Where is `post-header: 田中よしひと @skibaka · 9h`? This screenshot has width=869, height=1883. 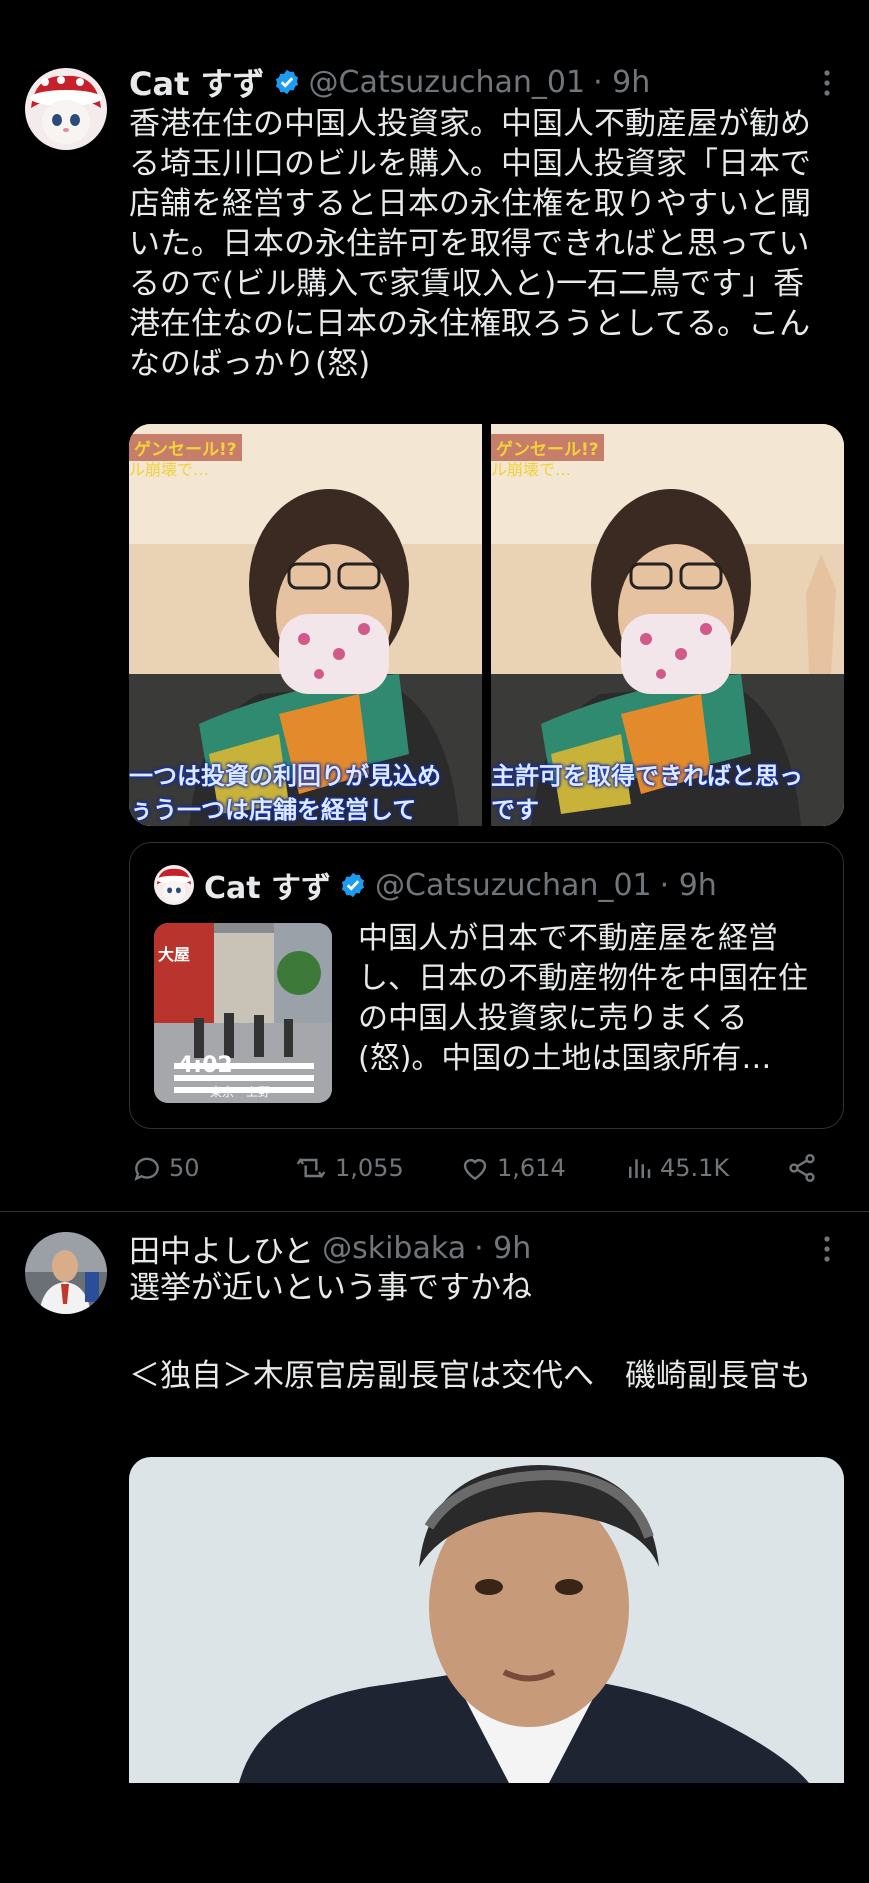 post-header: 田中よしひと @skibaka · 9h is located at coordinates (330, 1248).